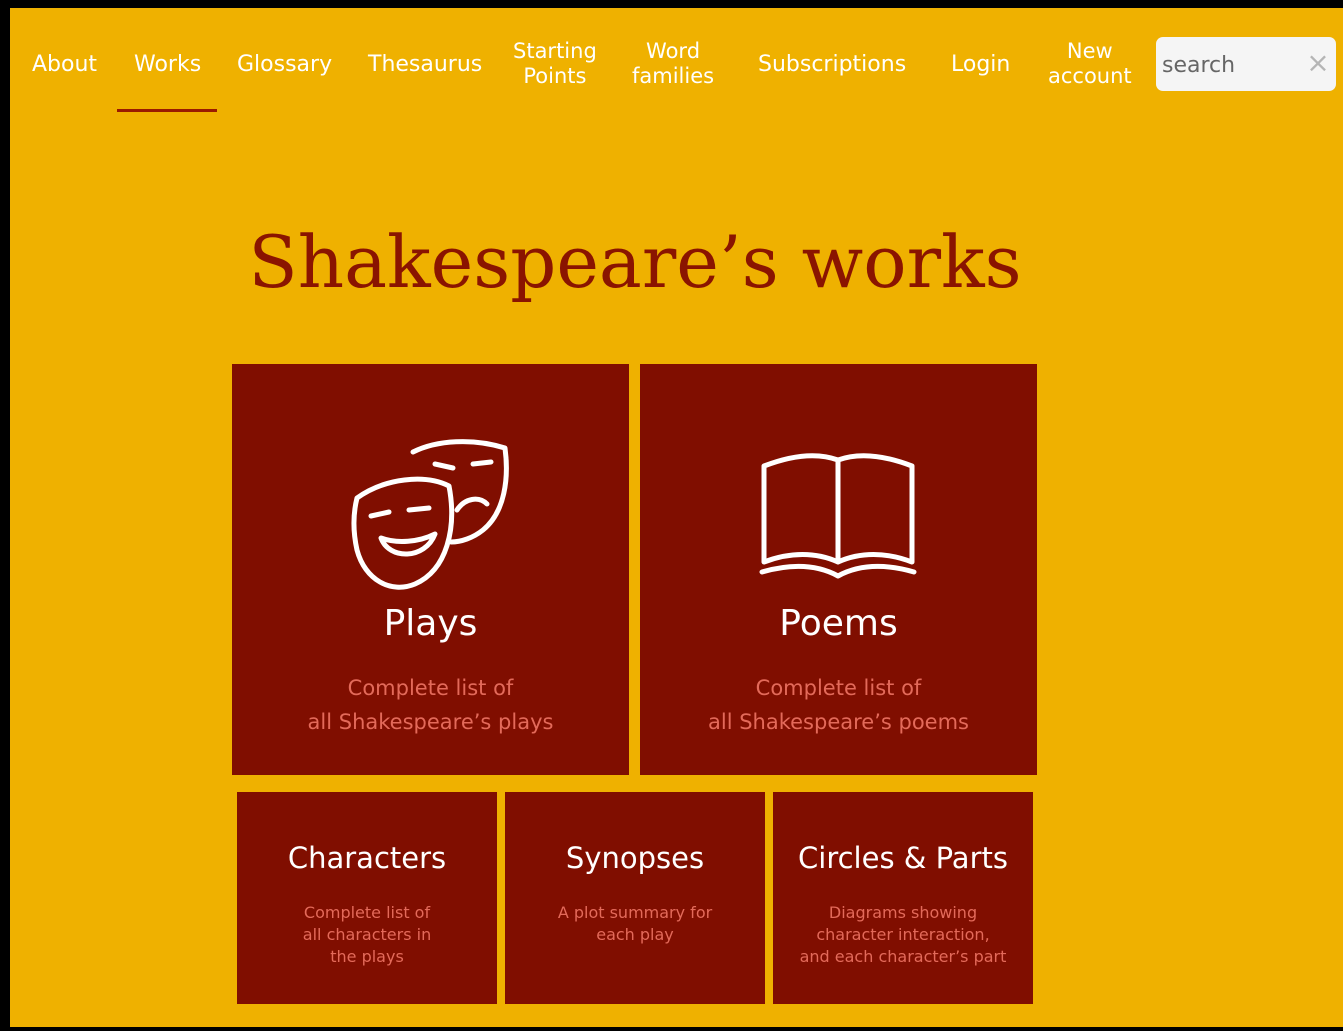 The height and width of the screenshot is (1031, 1343). Describe the element at coordinates (635, 924) in the screenshot. I see `synopses-description: A plot summary for each play` at that location.